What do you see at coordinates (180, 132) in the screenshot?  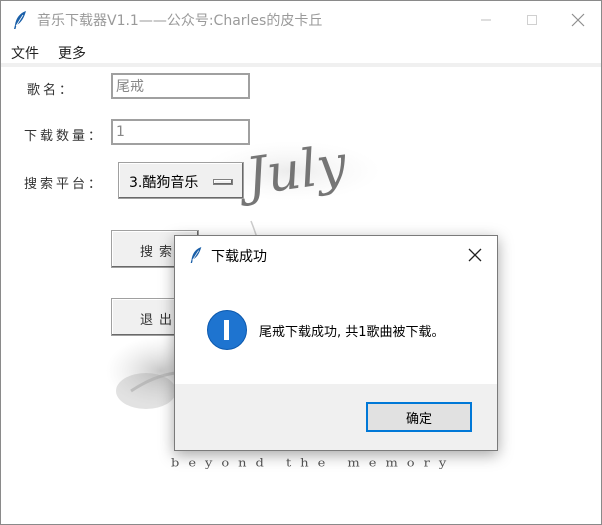 I see `download-count-input` at bounding box center [180, 132].